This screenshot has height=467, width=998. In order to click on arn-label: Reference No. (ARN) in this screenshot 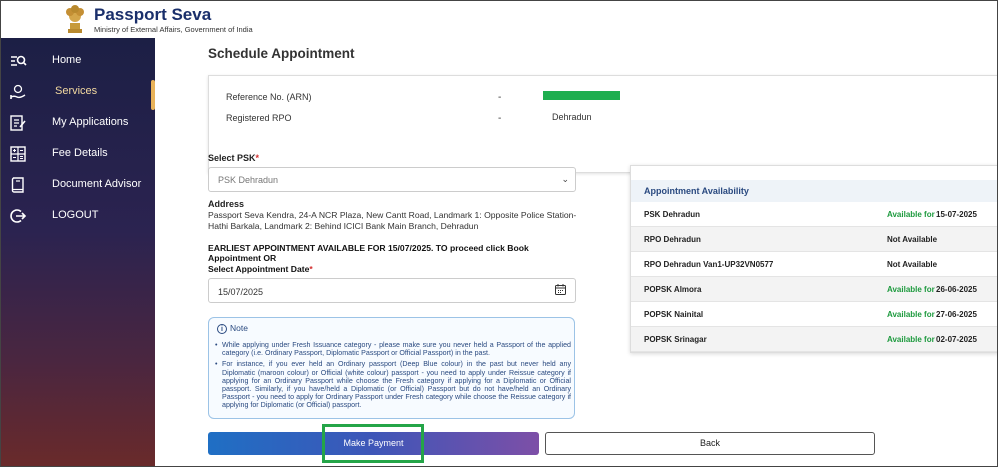, I will do `click(269, 97)`.